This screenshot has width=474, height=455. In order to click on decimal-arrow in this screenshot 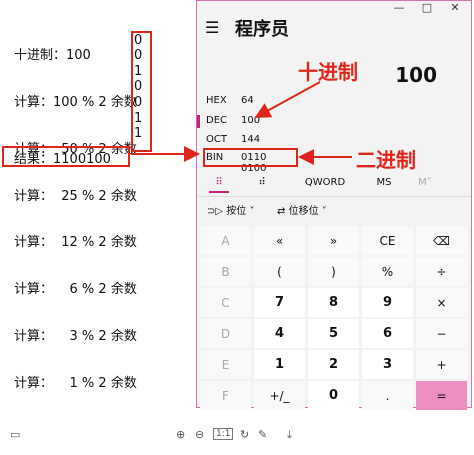, I will do `click(287, 99)`.